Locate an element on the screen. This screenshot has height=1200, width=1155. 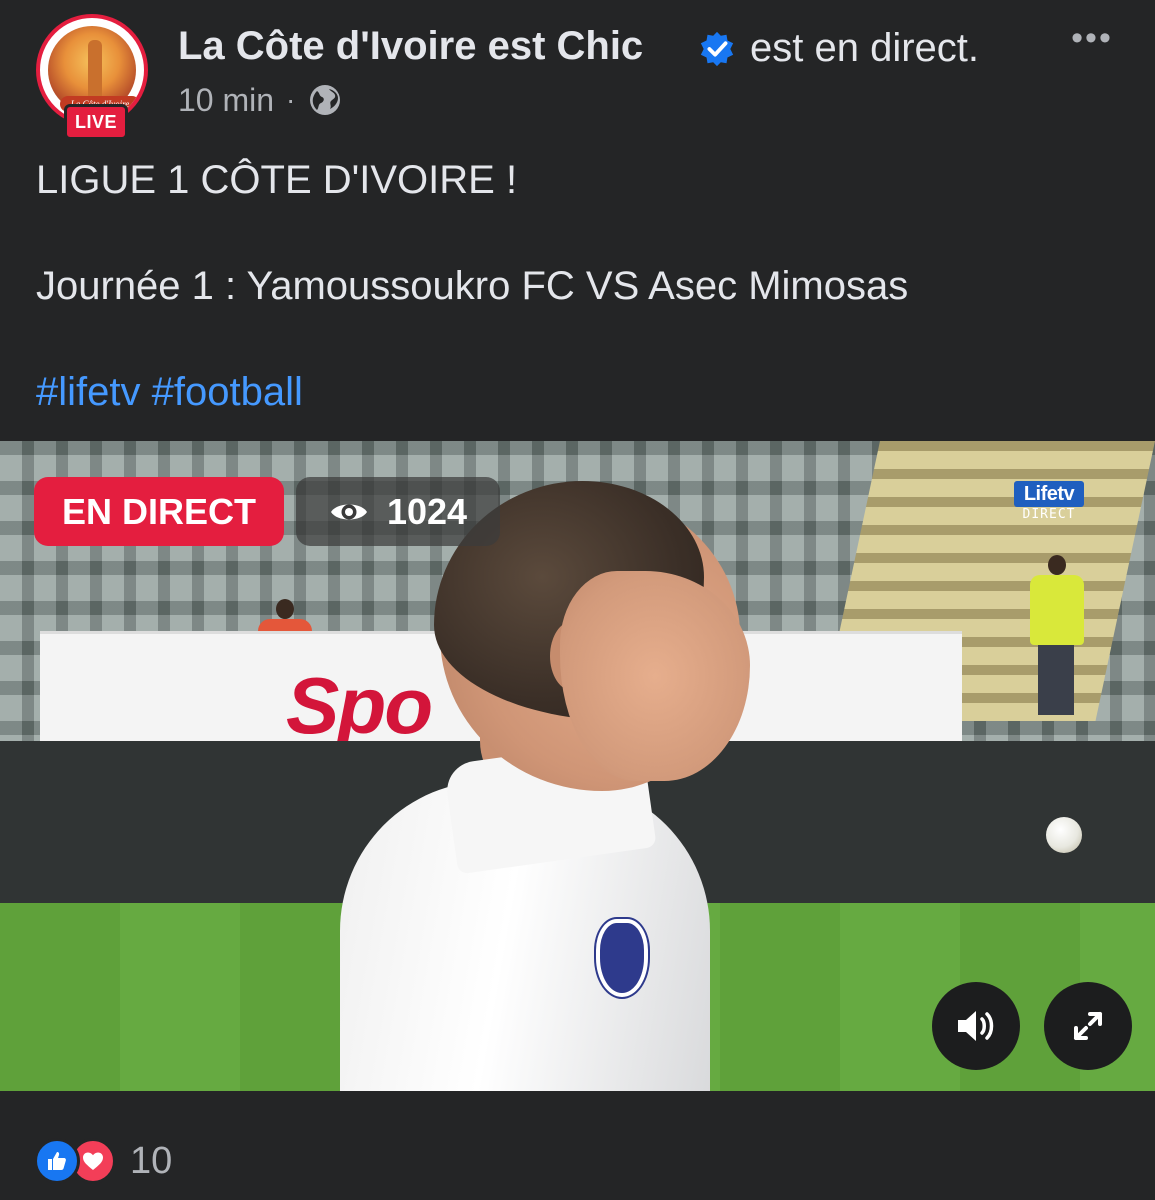
live-indicator-badge: EN DIRECT is located at coordinates (159, 511).